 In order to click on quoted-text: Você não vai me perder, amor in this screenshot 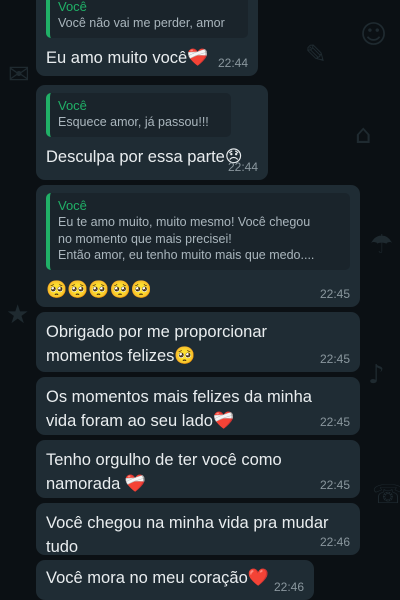, I will do `click(141, 23)`.